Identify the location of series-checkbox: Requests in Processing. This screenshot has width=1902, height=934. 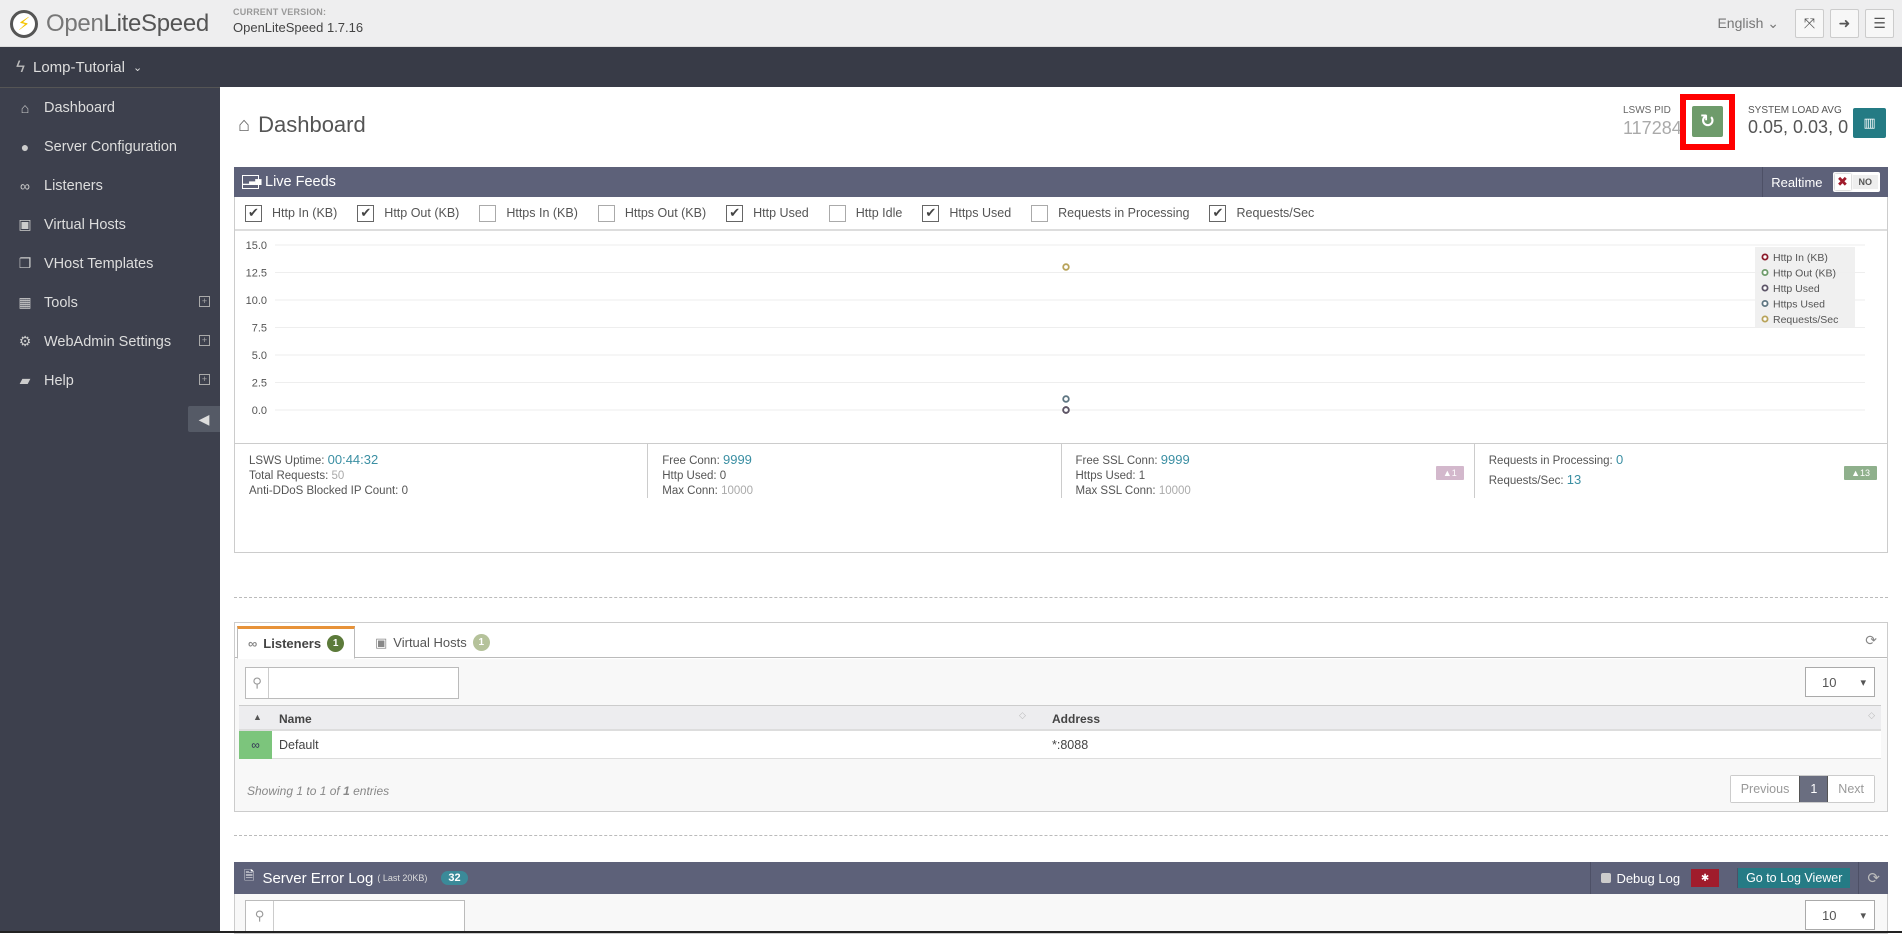
(1110, 213).